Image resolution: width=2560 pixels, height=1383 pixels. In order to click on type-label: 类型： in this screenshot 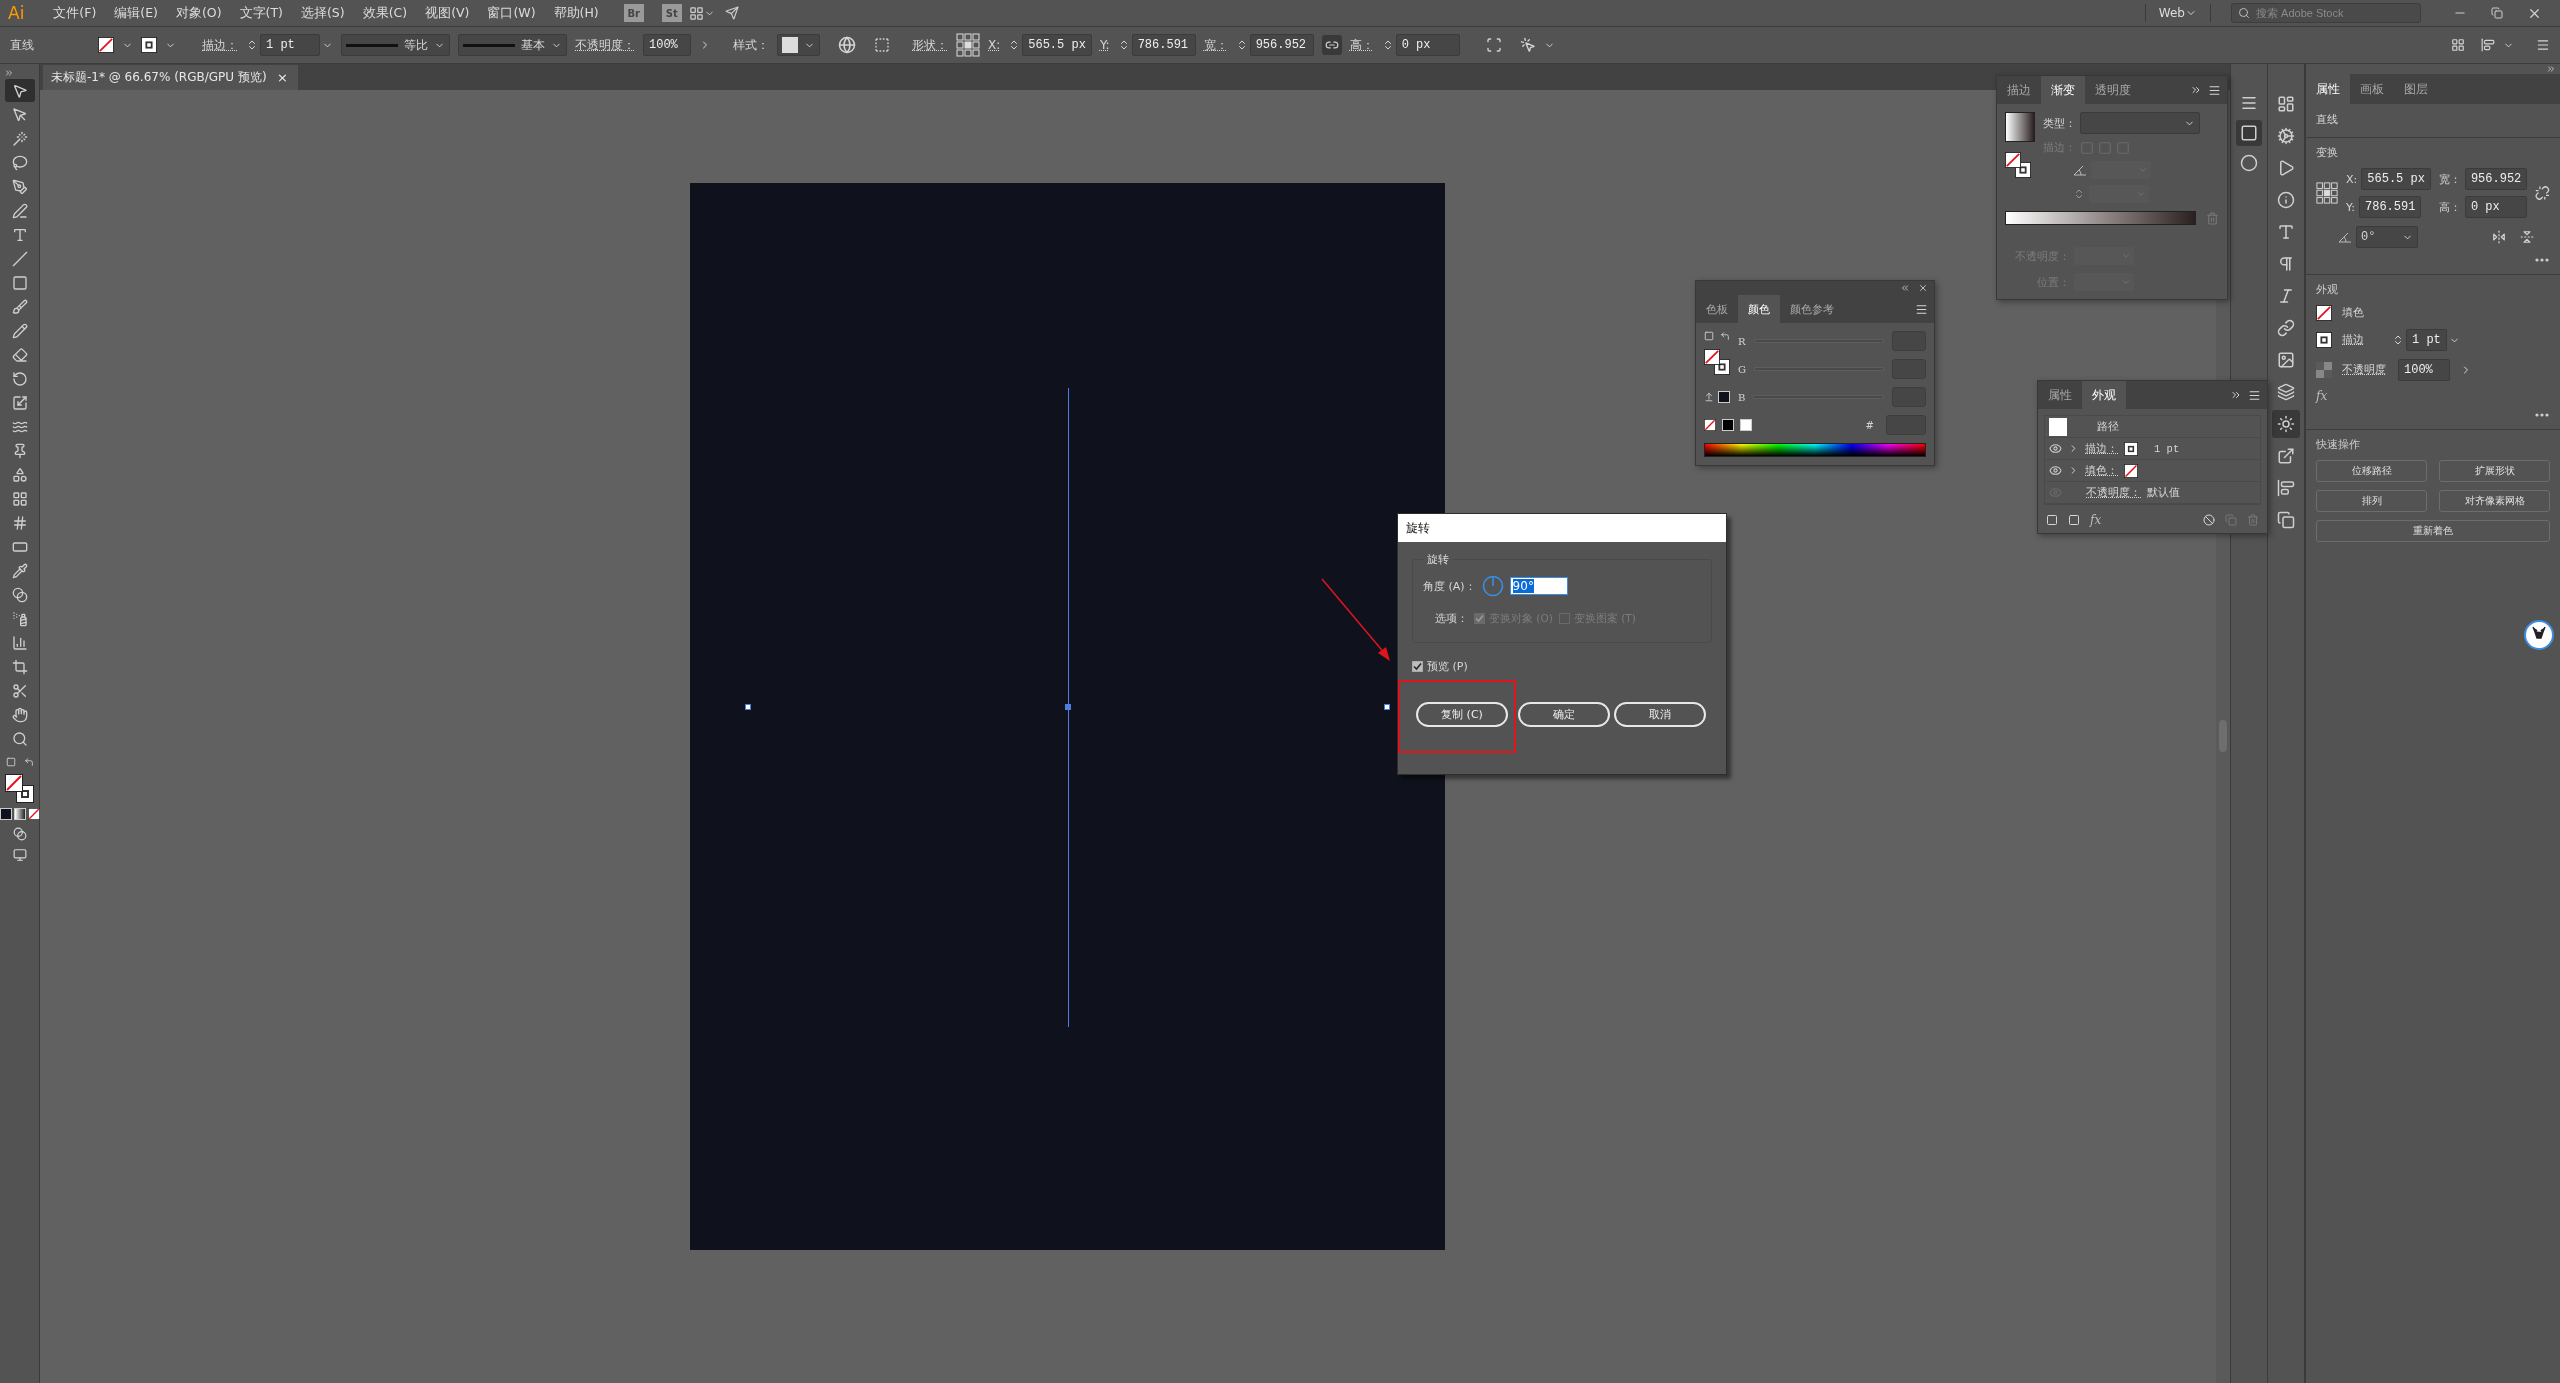, I will do `click(2059, 123)`.